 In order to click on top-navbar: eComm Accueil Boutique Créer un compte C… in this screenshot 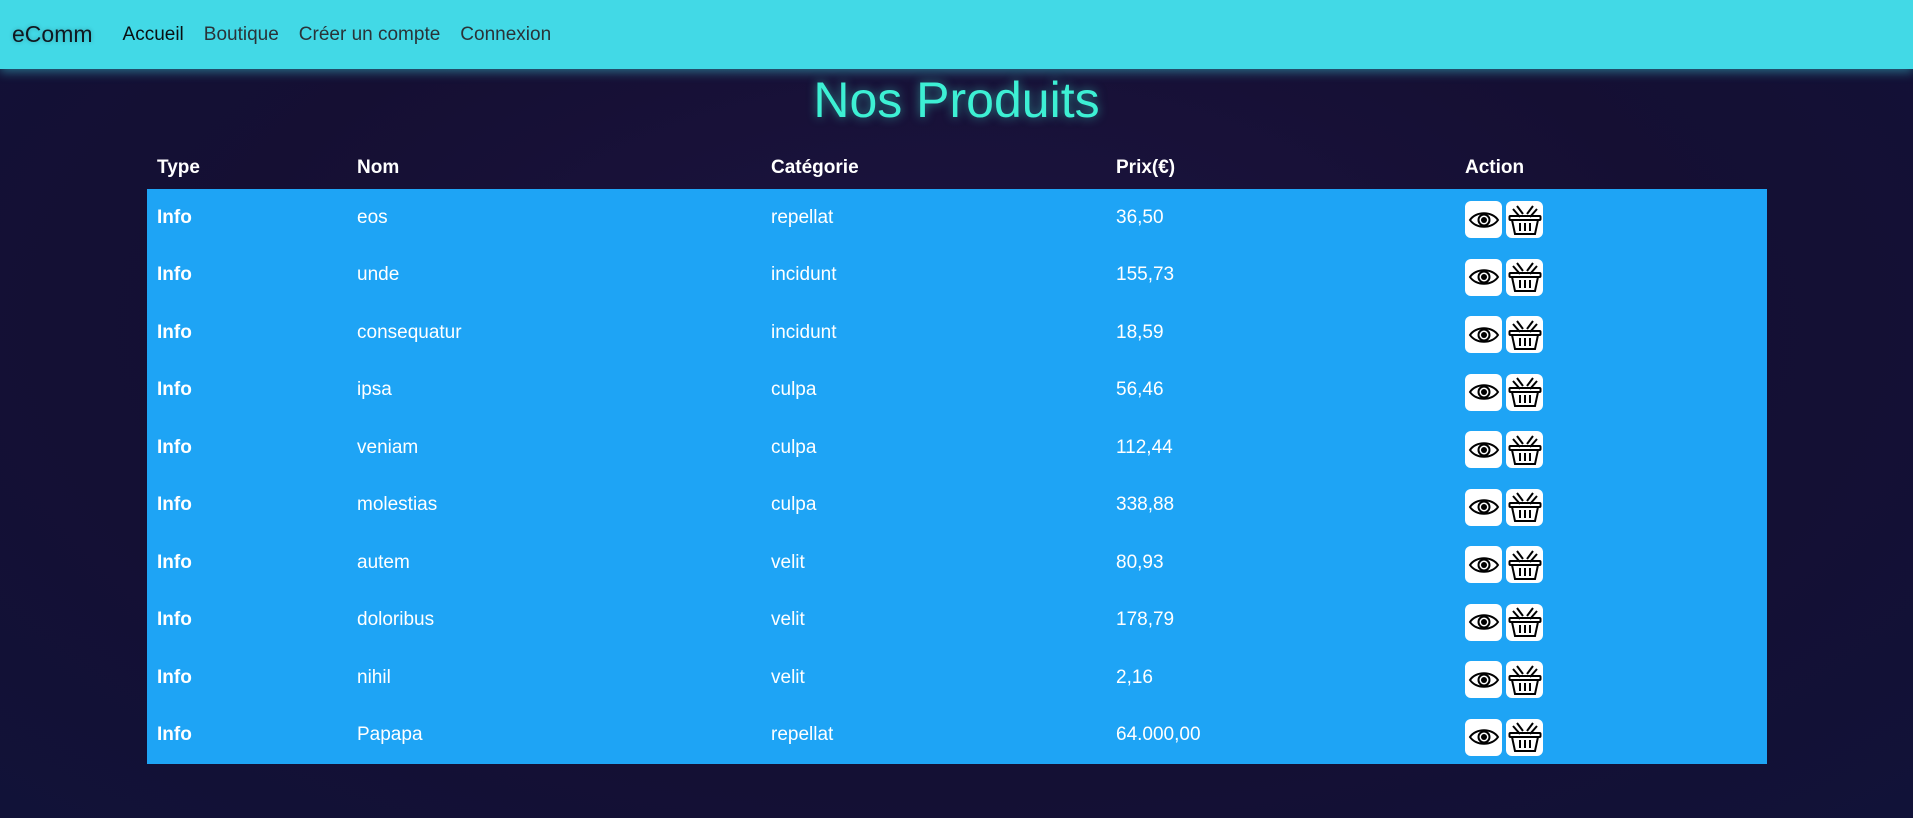, I will do `click(956, 34)`.